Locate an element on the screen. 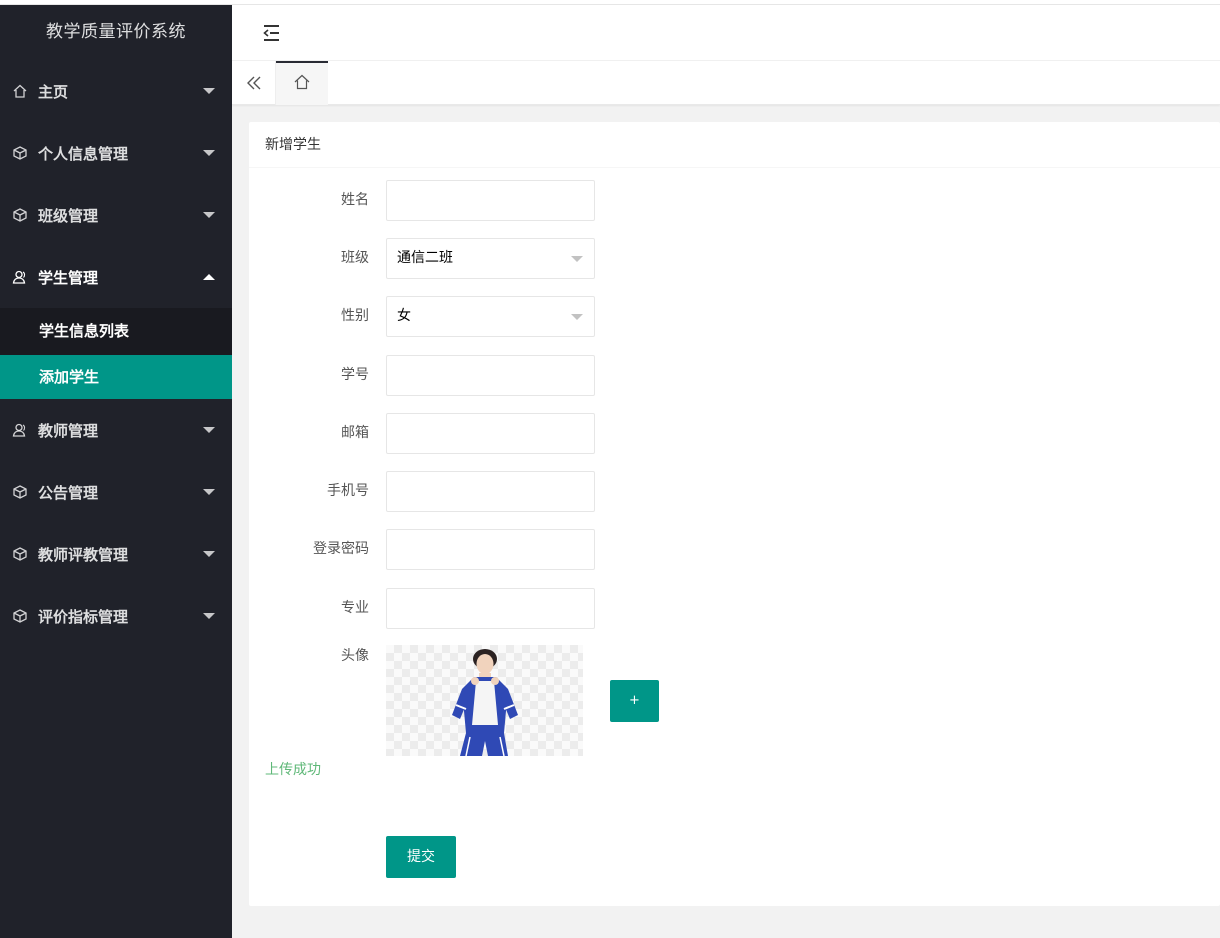  sidebar-item-student-management: 学生管理 is located at coordinates (116, 277).